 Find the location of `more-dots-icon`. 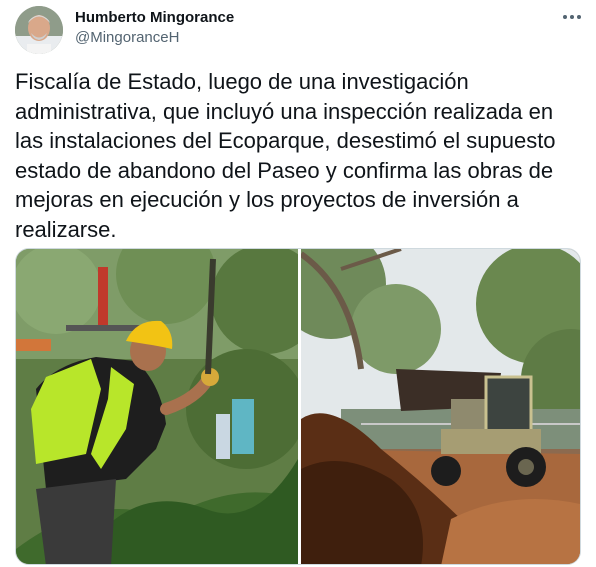

more-dots-icon is located at coordinates (572, 17).